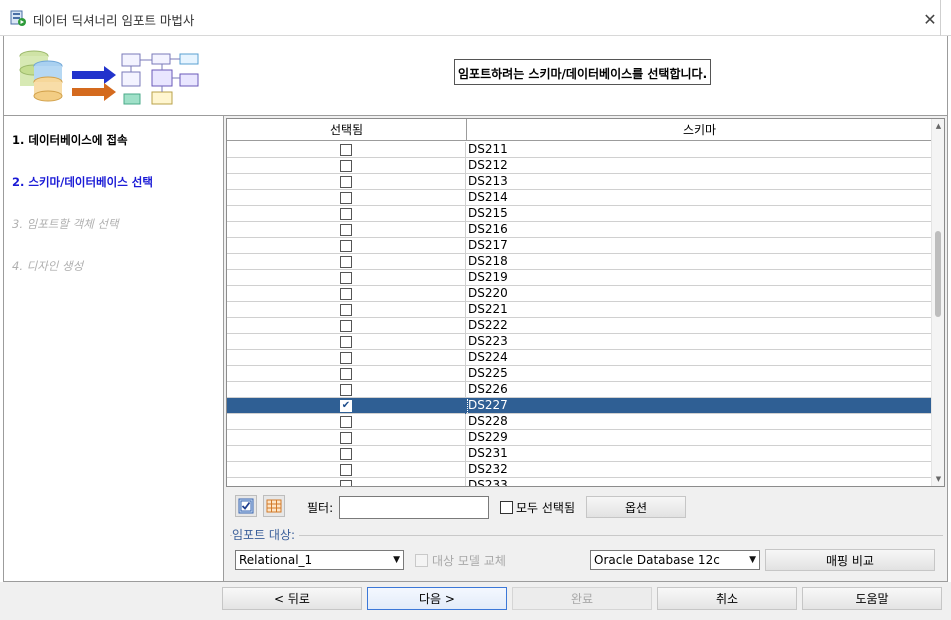 This screenshot has width=951, height=620. Describe the element at coordinates (579, 310) in the screenshot. I see `table-row: DS221` at that location.